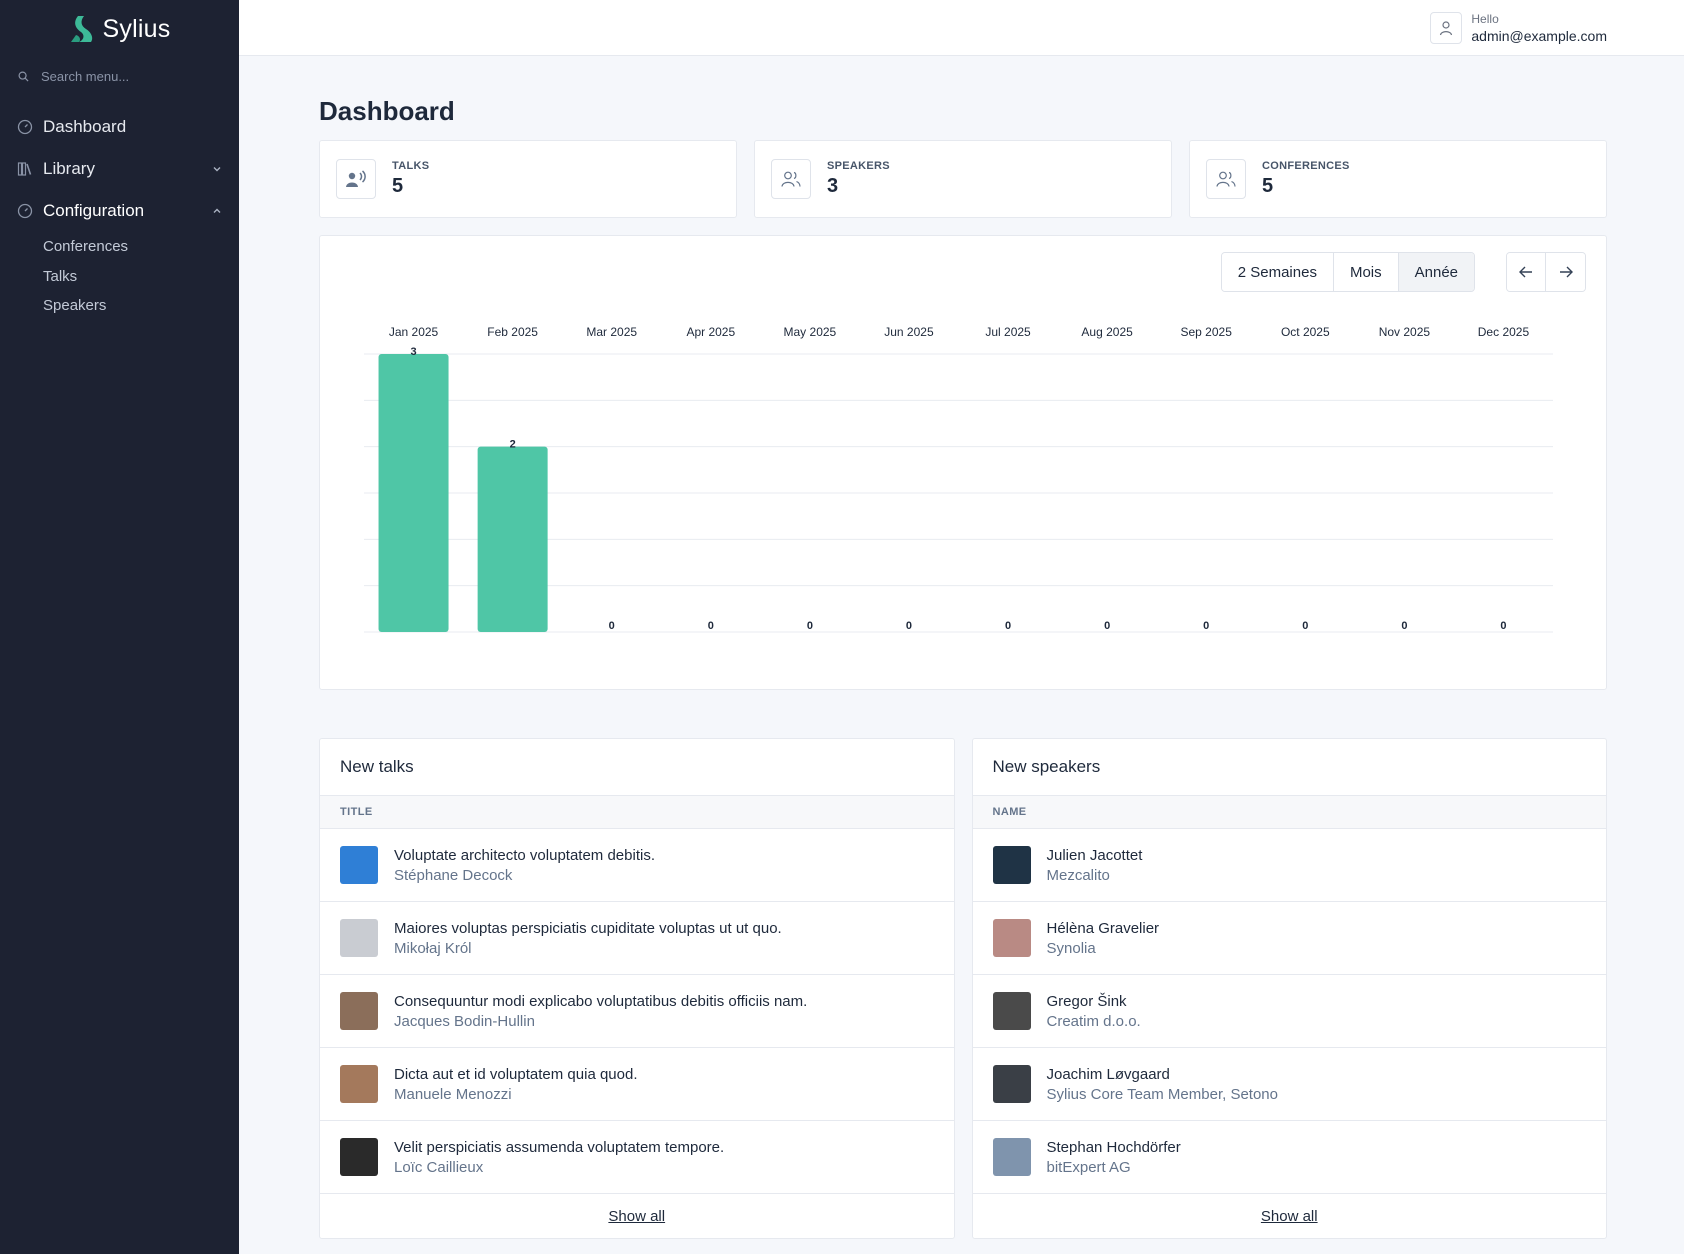  Describe the element at coordinates (1289, 1157) in the screenshot. I see `table-row: Stephan Hochdörfer bitExpert AG` at that location.